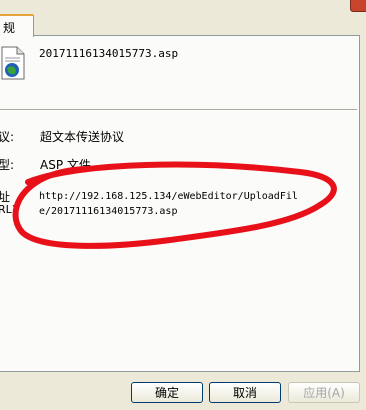  Describe the element at coordinates (7, 137) in the screenshot. I see `protocol-label: 议:` at that location.